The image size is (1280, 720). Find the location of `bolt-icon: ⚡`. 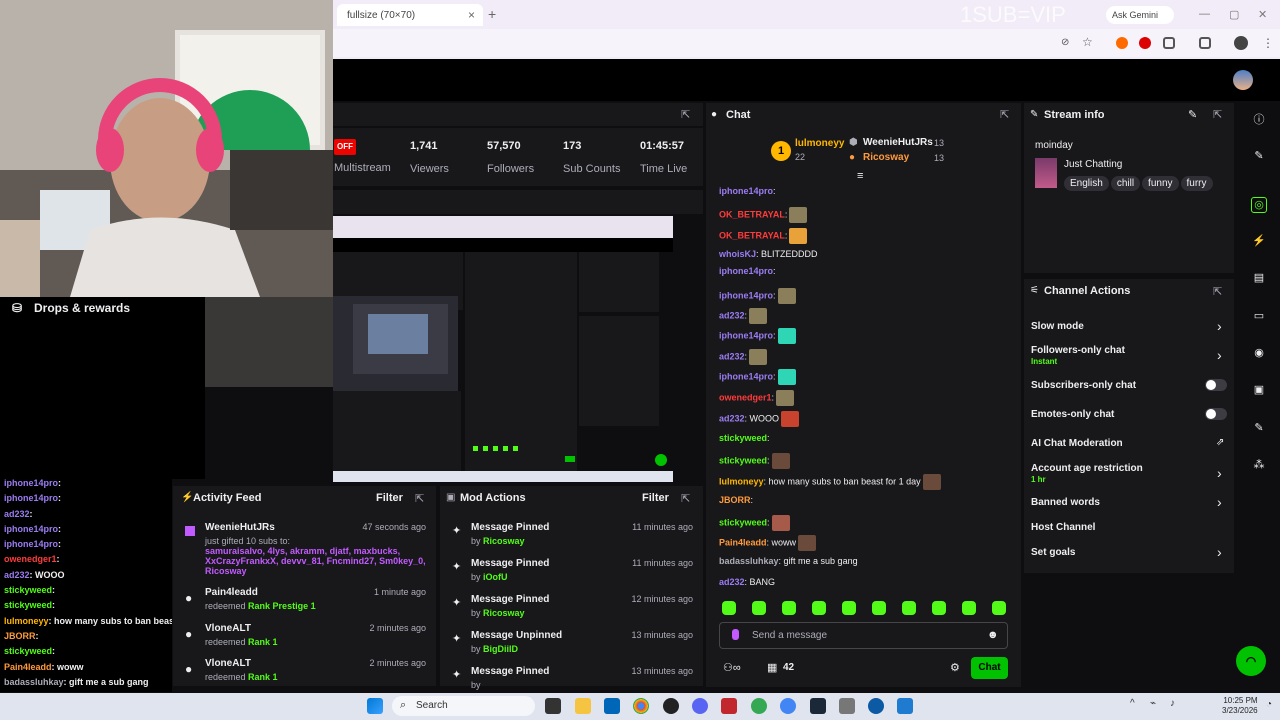

bolt-icon: ⚡ is located at coordinates (1259, 242).